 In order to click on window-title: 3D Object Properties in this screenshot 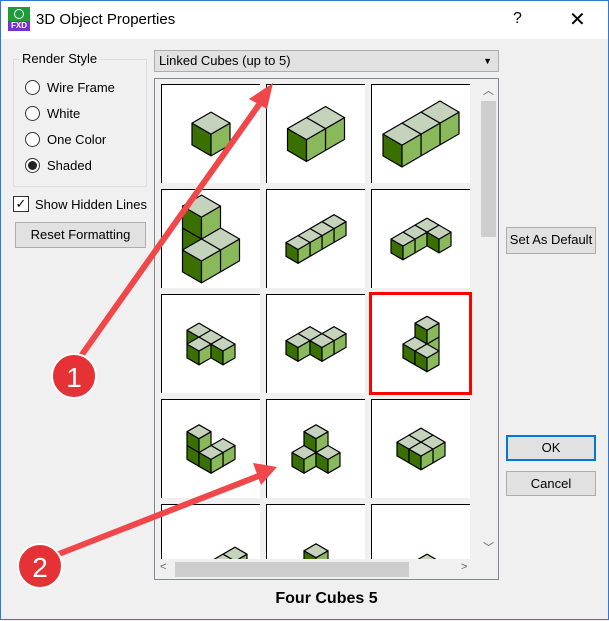, I will do `click(106, 19)`.